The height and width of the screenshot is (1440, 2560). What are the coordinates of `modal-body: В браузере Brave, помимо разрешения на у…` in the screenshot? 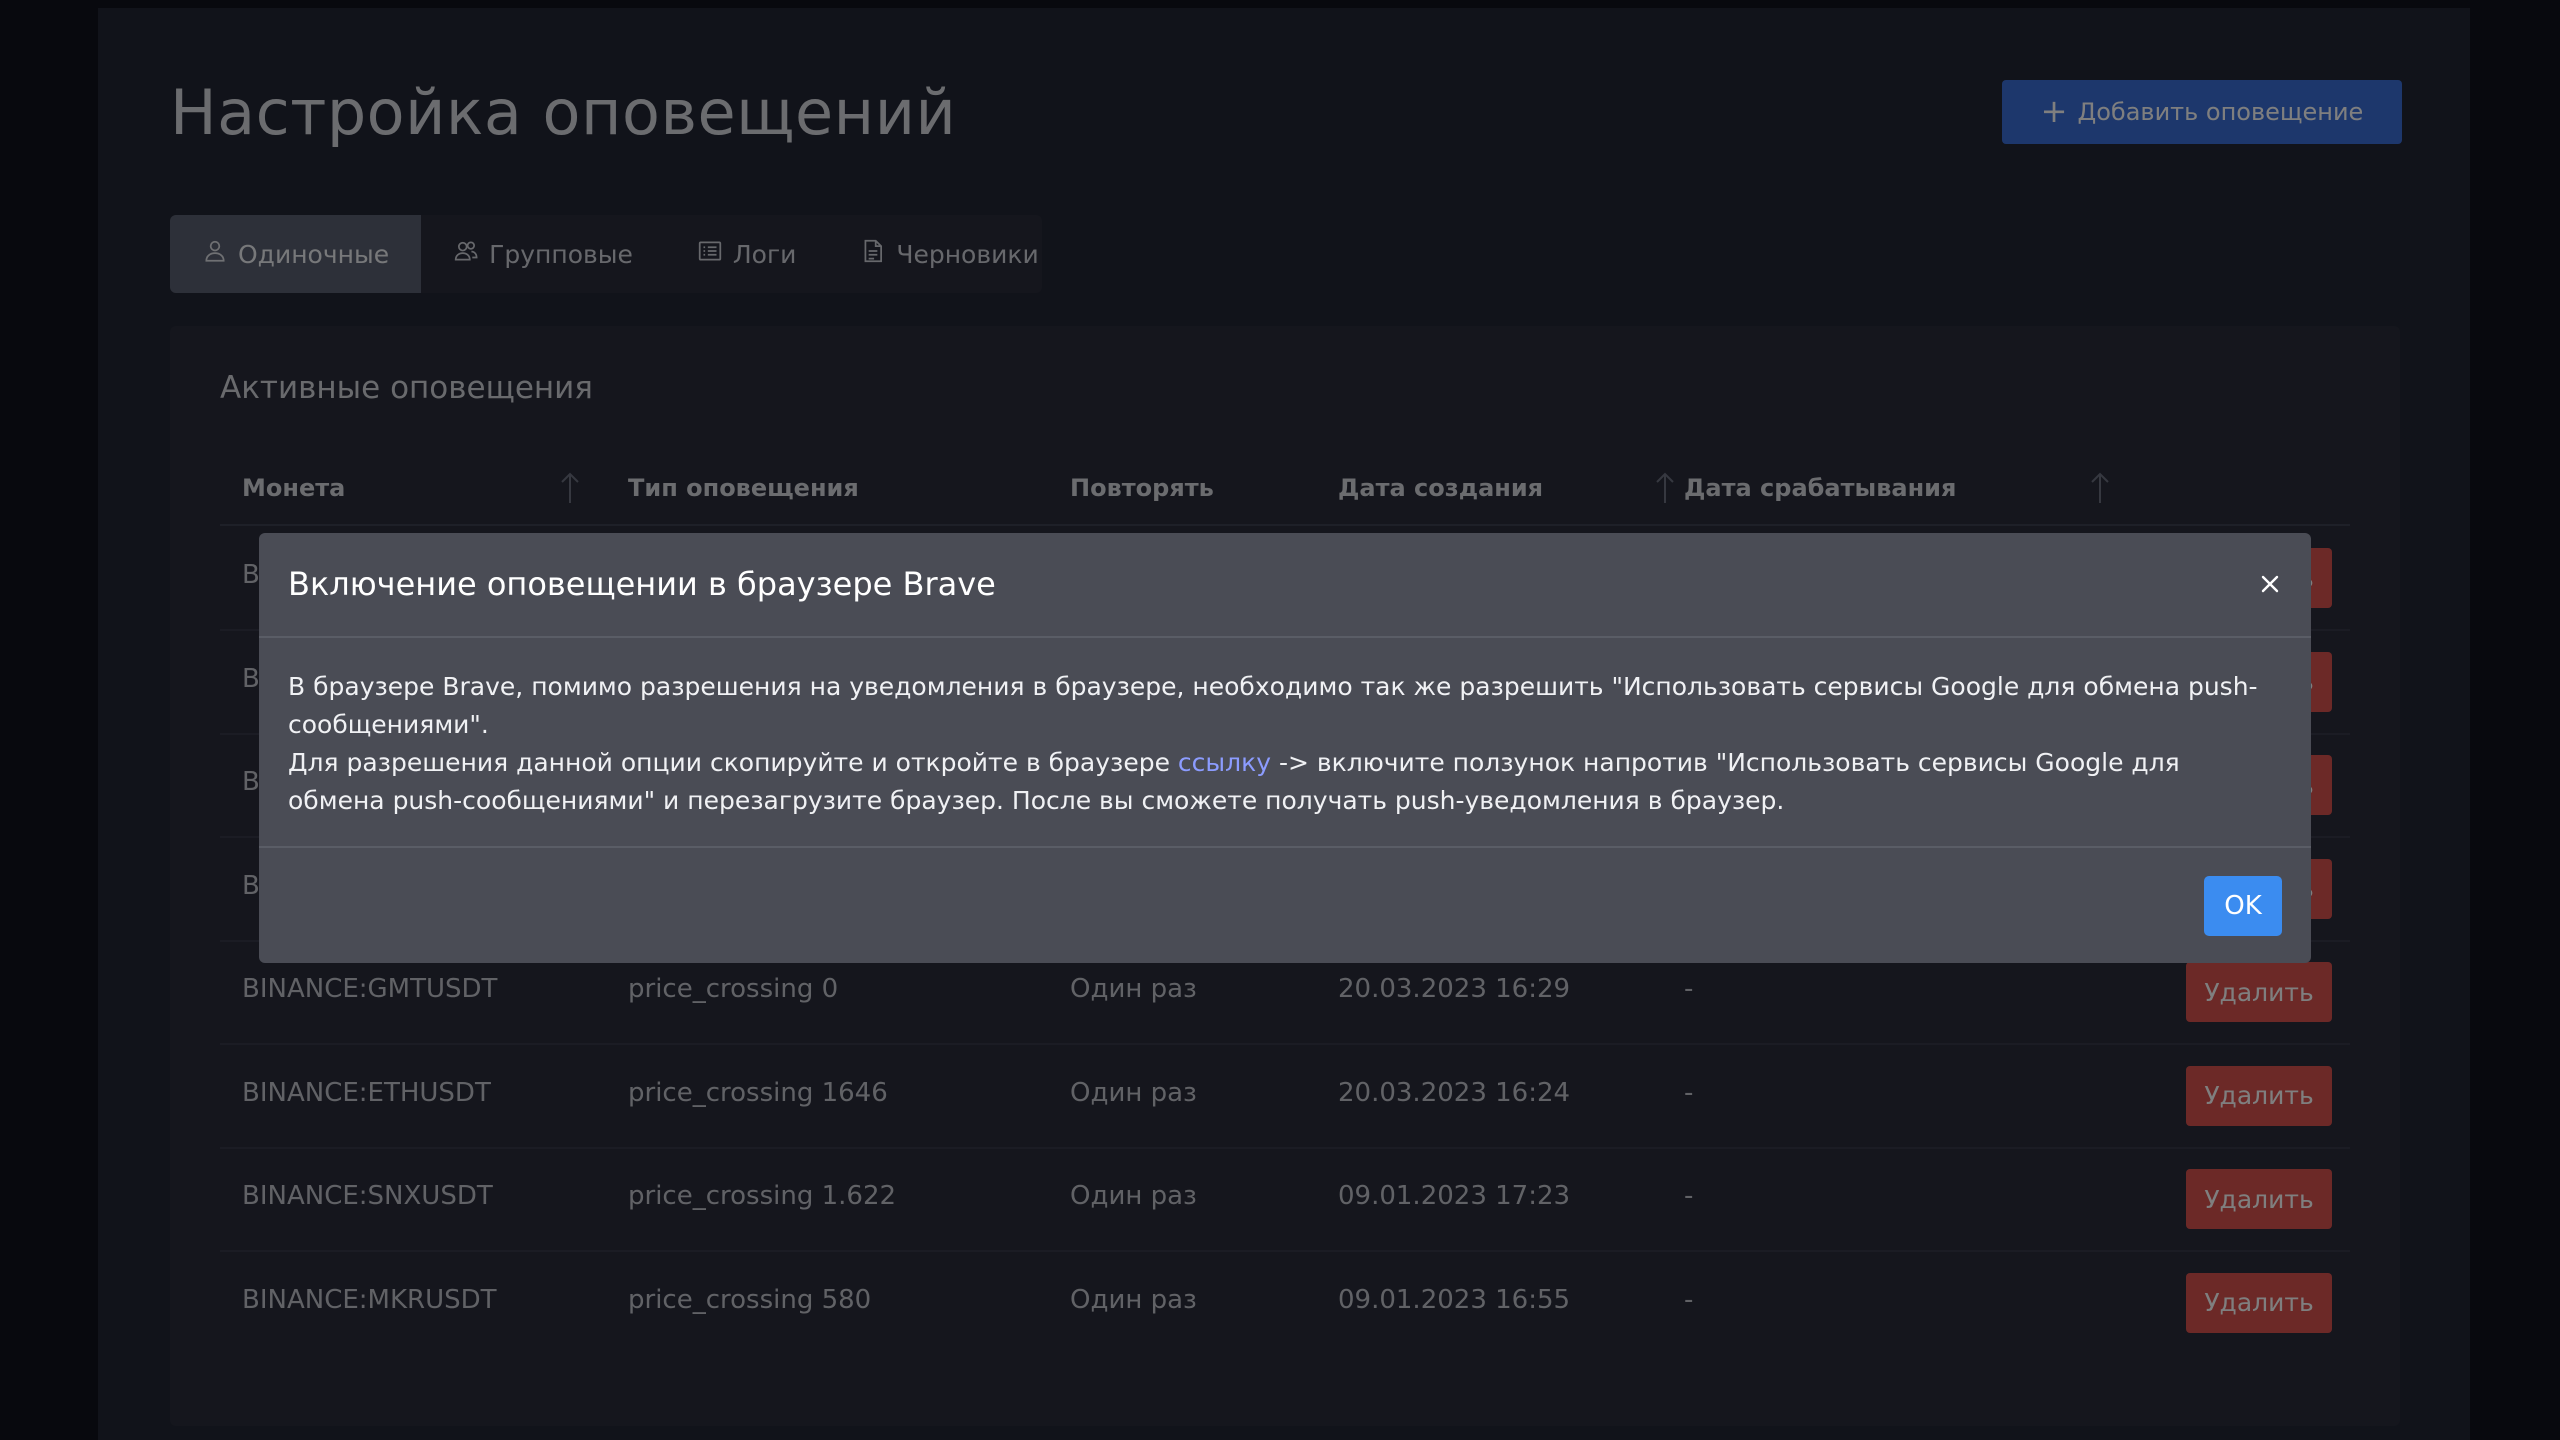 It's located at (1285, 743).